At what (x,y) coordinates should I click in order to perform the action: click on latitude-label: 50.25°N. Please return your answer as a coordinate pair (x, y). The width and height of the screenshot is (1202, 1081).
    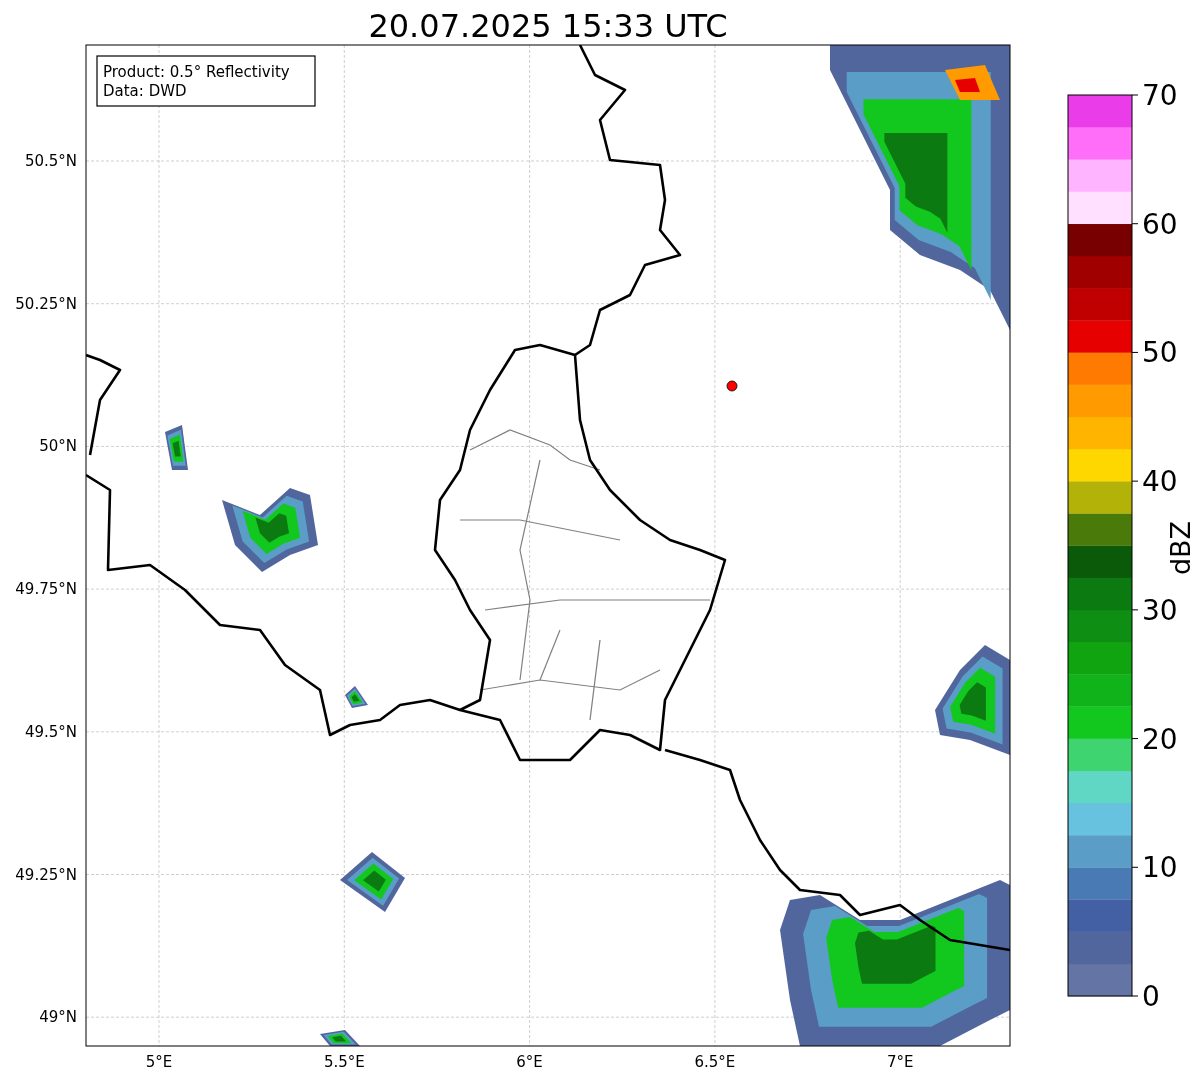
    Looking at the image, I should click on (46, 303).